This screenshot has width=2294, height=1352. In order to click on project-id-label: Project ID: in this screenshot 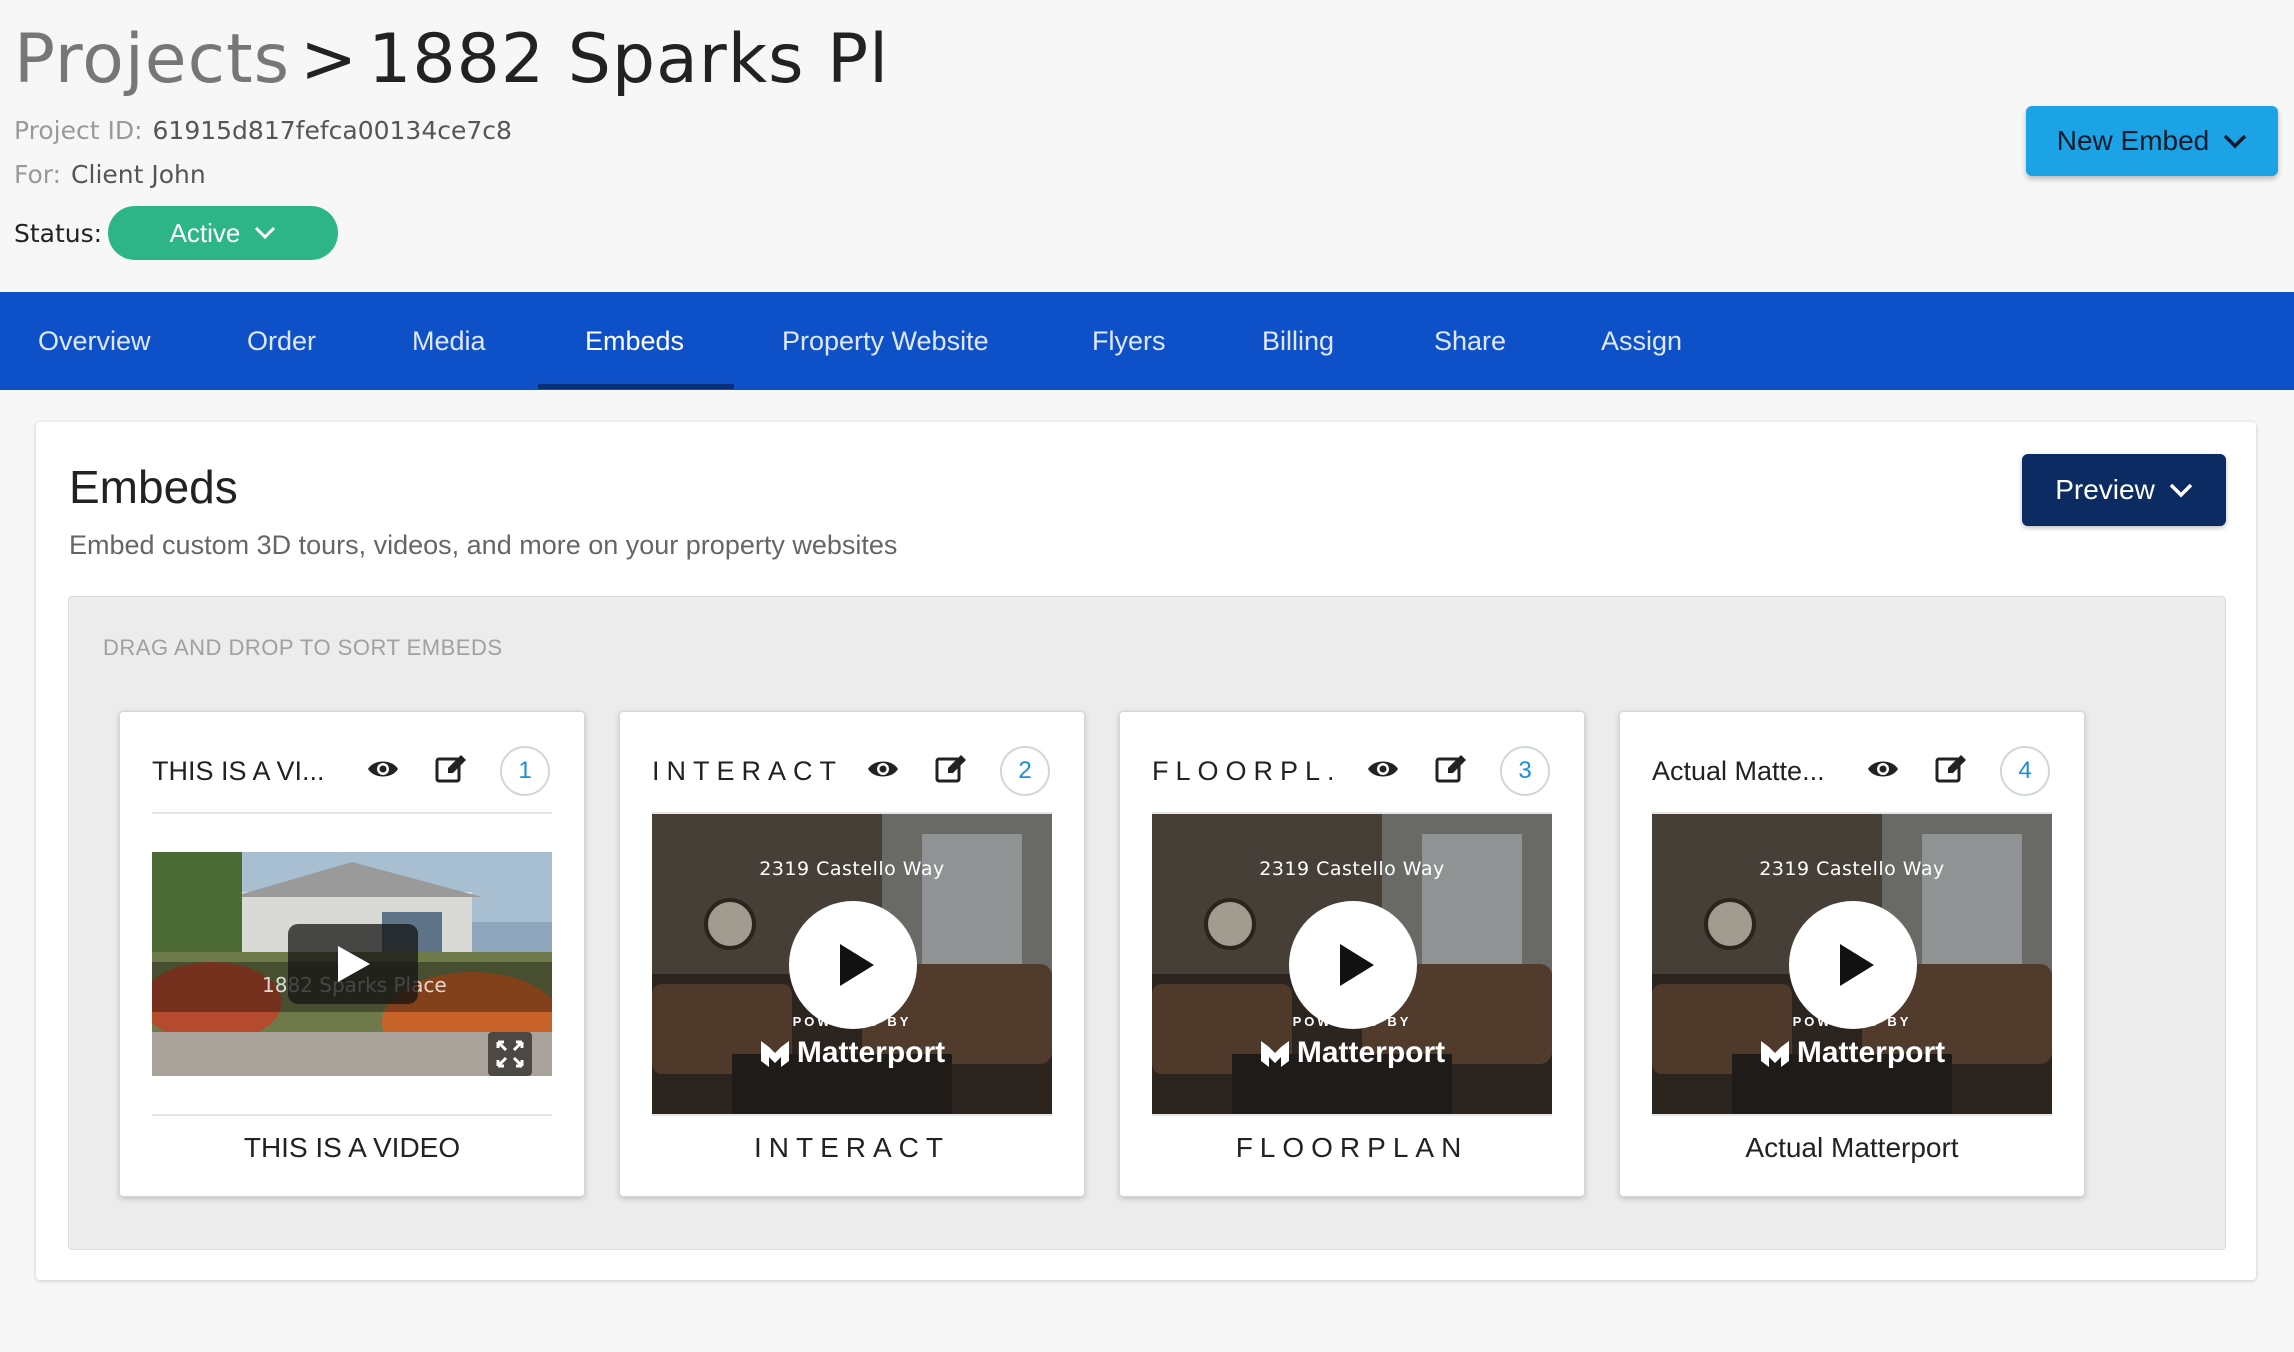, I will do `click(78, 130)`.